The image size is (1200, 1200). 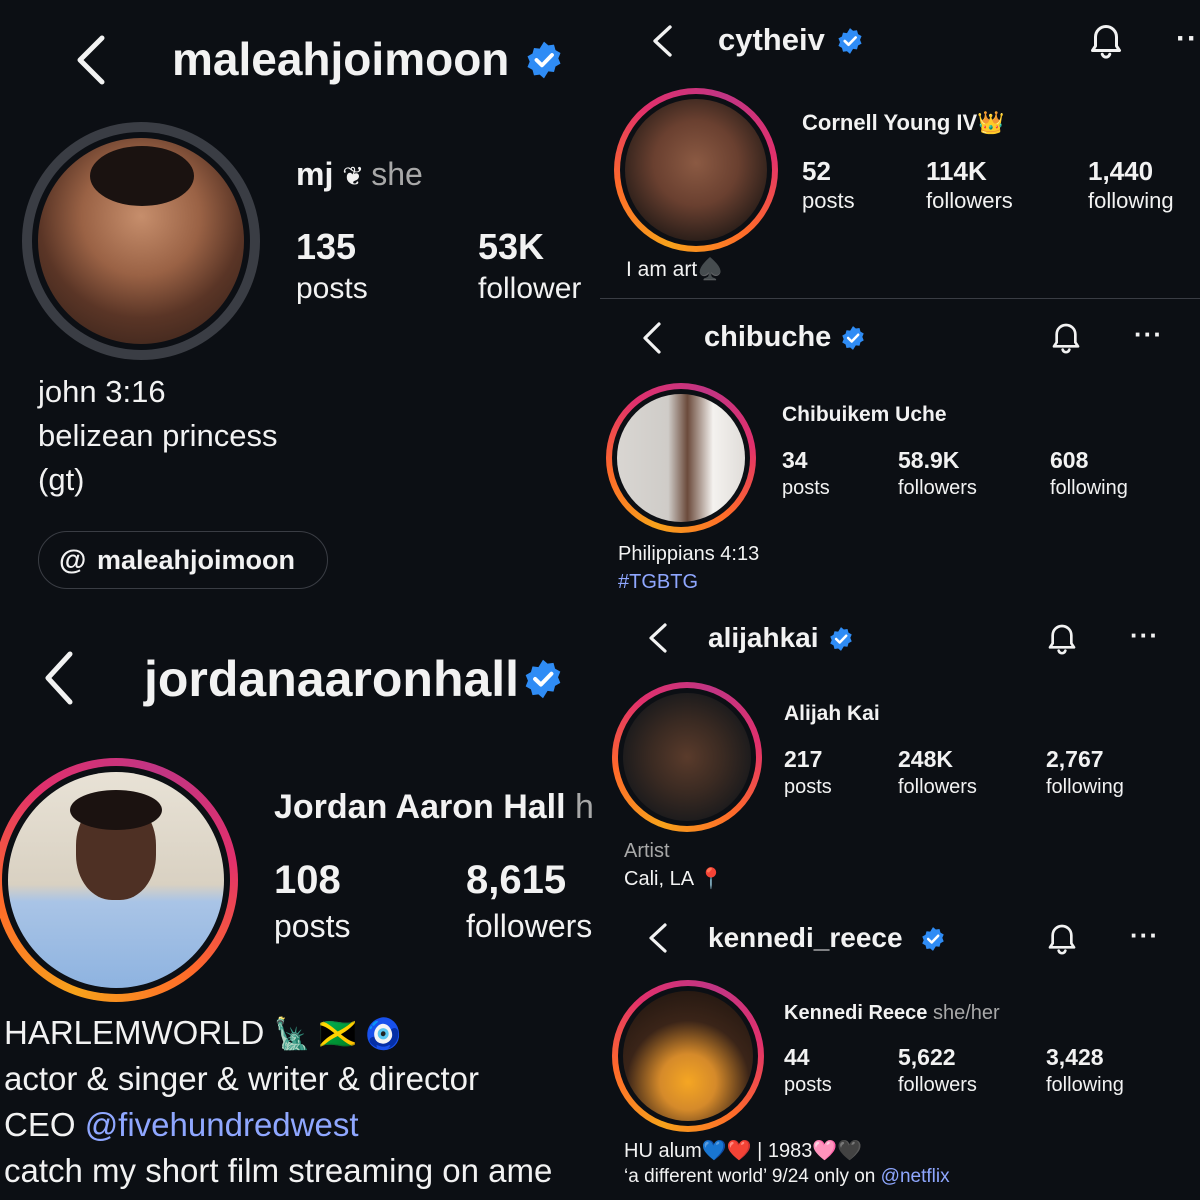 I want to click on bio-line: Cali, LA 📍, so click(x=673, y=878).